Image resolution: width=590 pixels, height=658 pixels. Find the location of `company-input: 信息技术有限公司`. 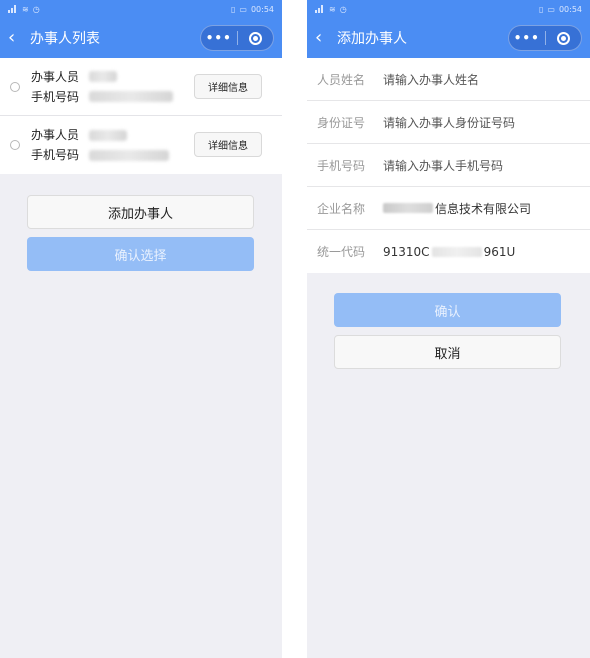

company-input: 信息技术有限公司 is located at coordinates (457, 208).